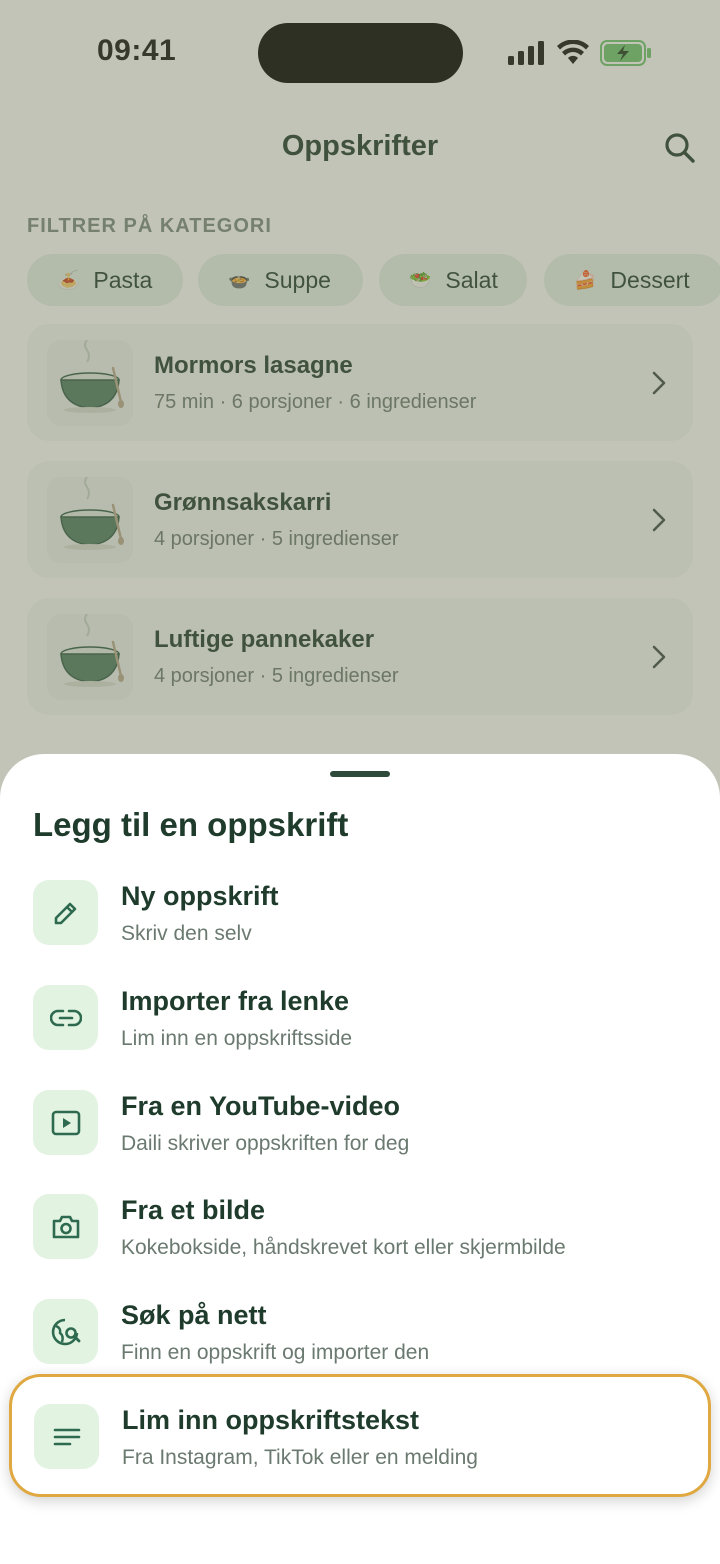 This screenshot has width=720, height=1564. What do you see at coordinates (265, 1143) in the screenshot?
I see `option-subtitle: Daili skriver oppskriften for deg` at bounding box center [265, 1143].